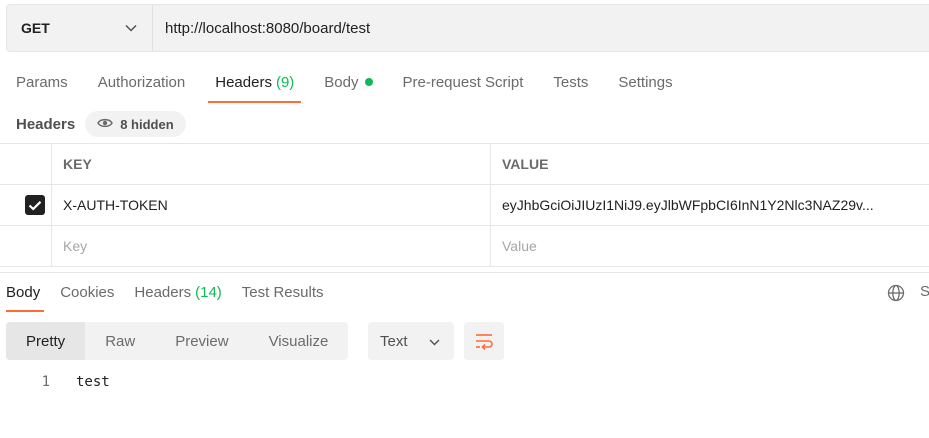  What do you see at coordinates (271, 164) in the screenshot?
I see `key-column-header: KEY` at bounding box center [271, 164].